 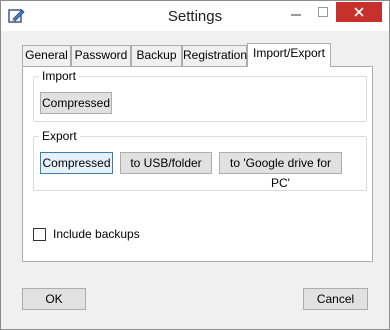 I want to click on title-bar: Settings, so click(x=195, y=16).